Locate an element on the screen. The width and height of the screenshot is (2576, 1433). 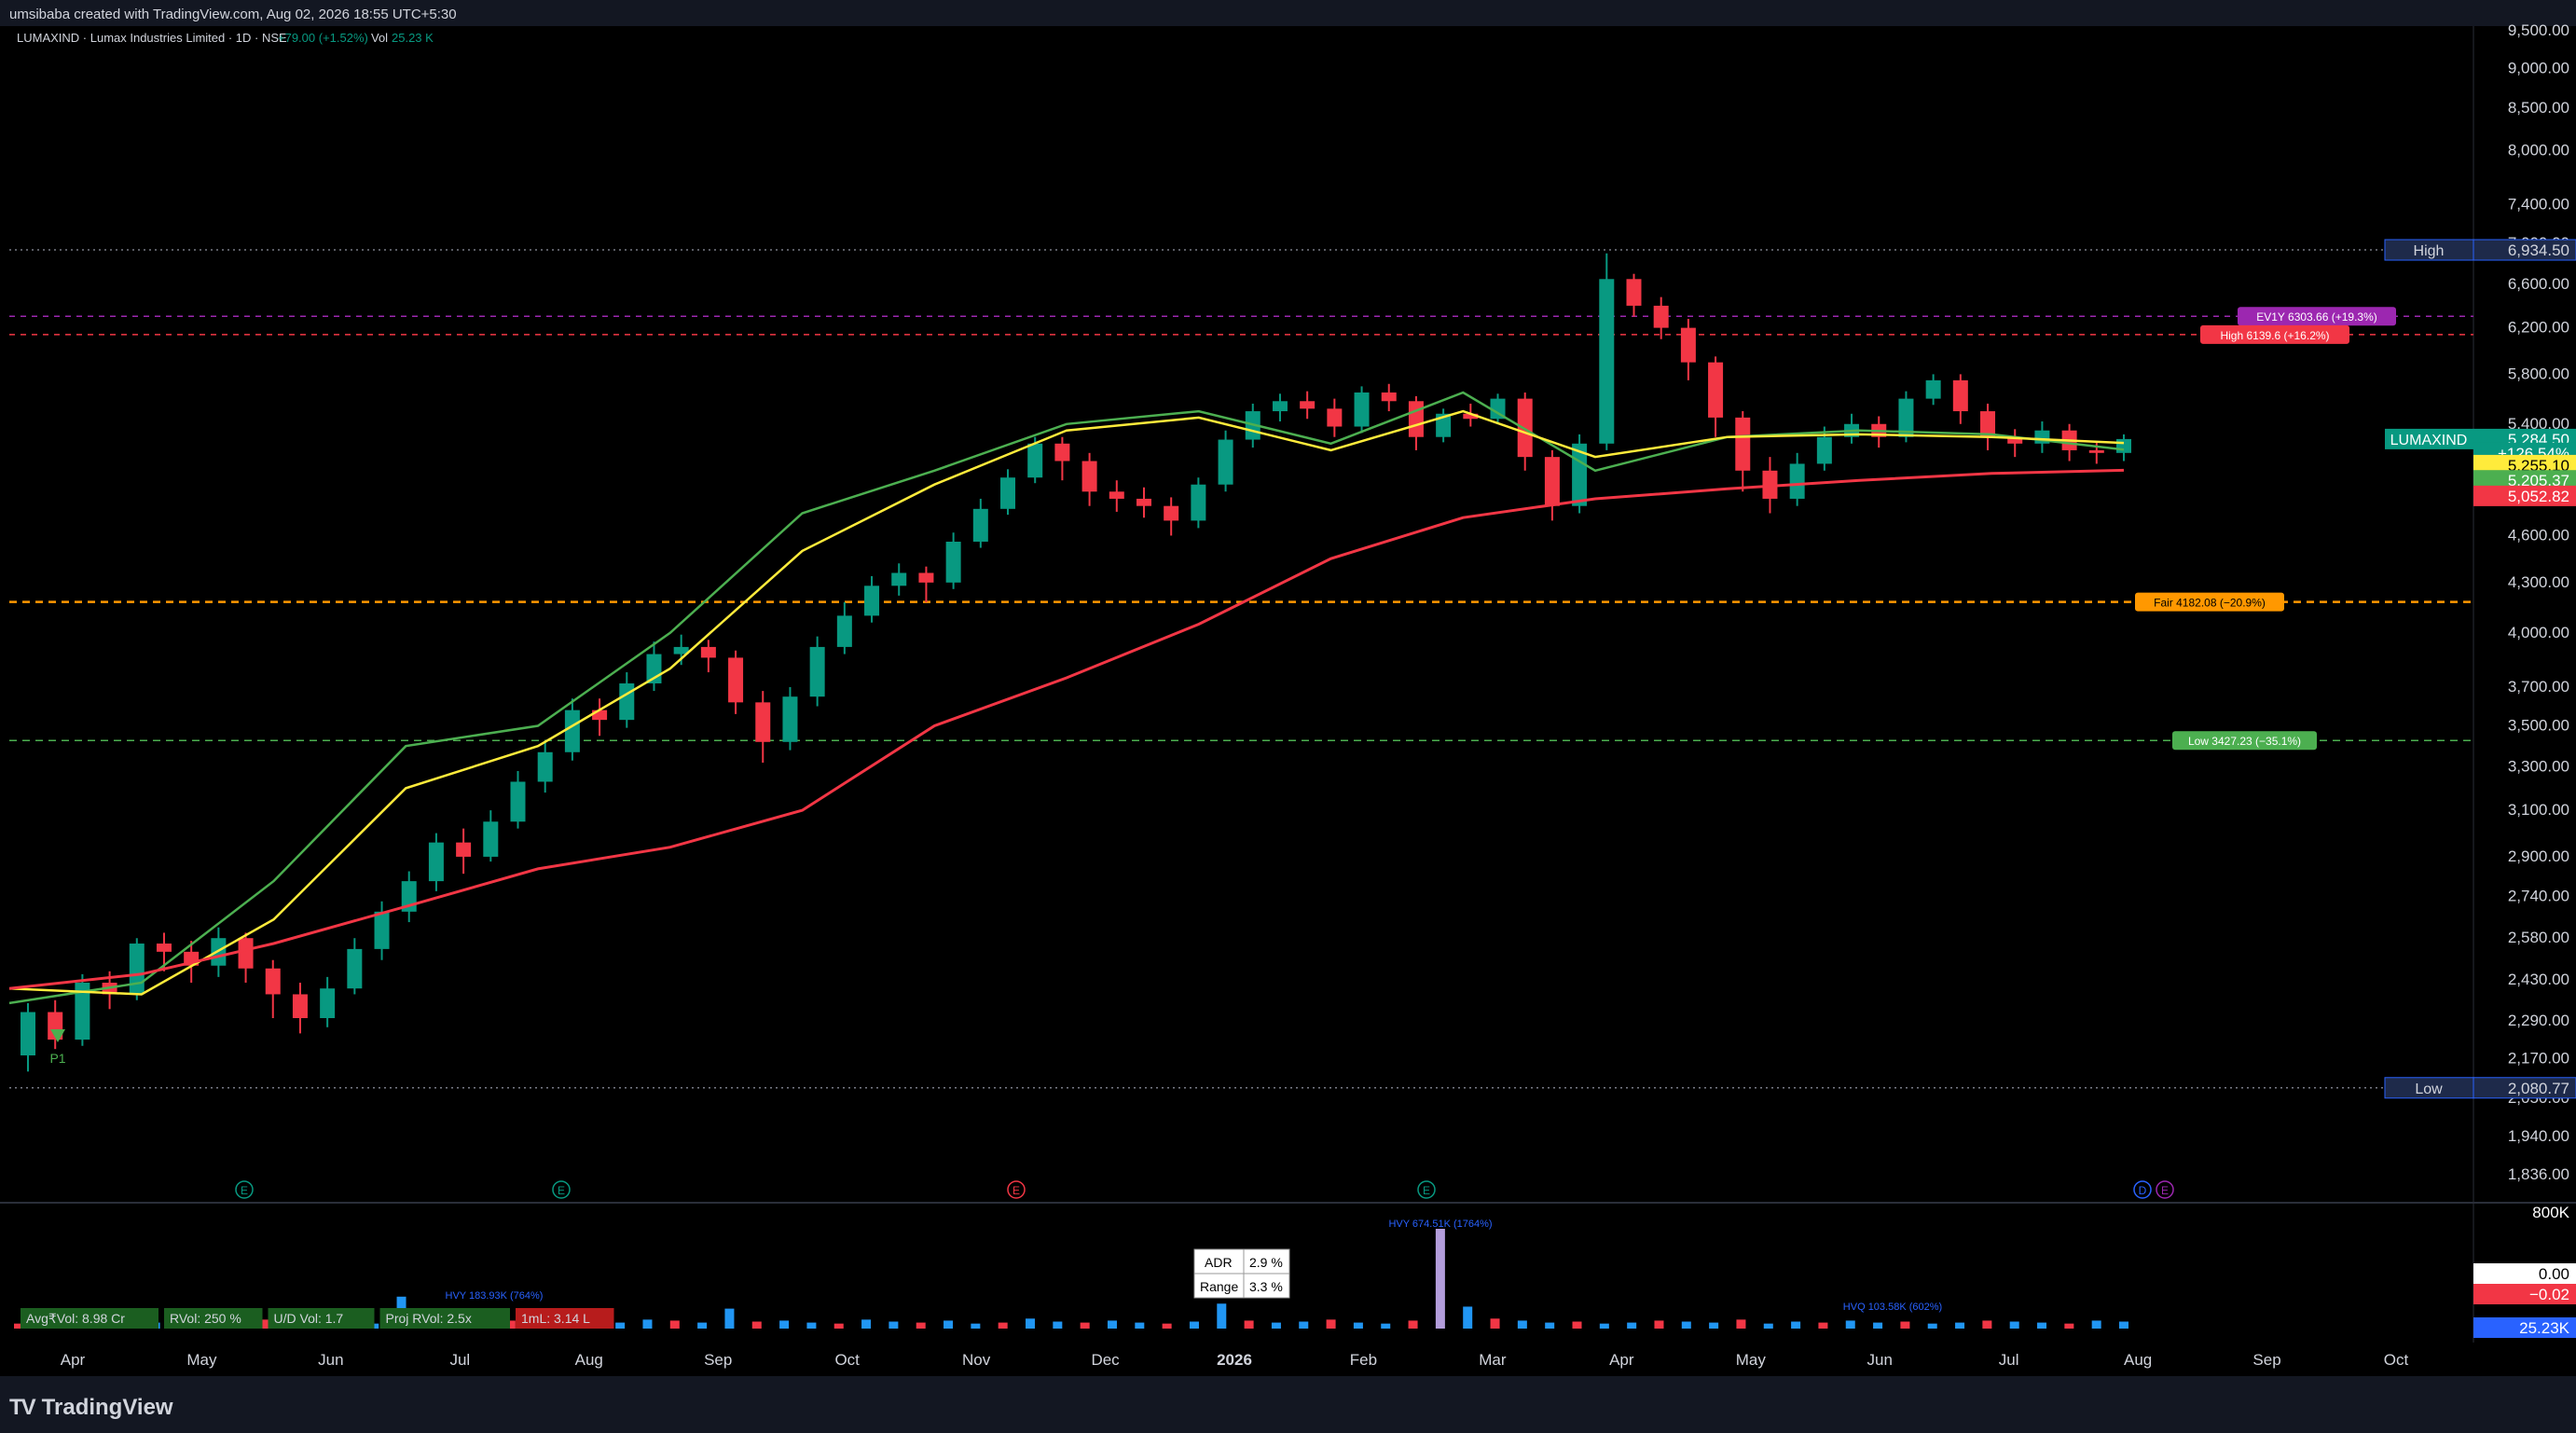
y-tick-label: 2,900.00 is located at coordinates (2538, 856).